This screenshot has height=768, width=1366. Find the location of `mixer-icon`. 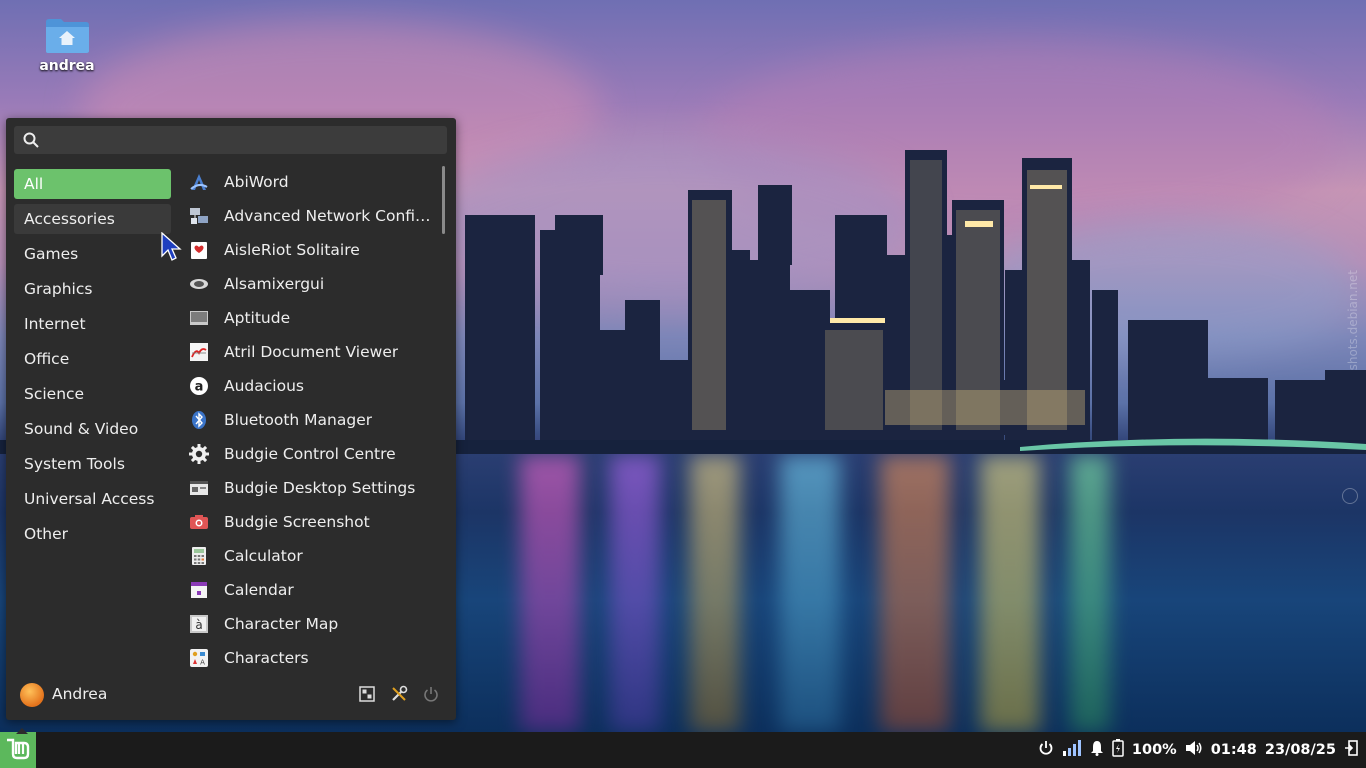

mixer-icon is located at coordinates (199, 284).